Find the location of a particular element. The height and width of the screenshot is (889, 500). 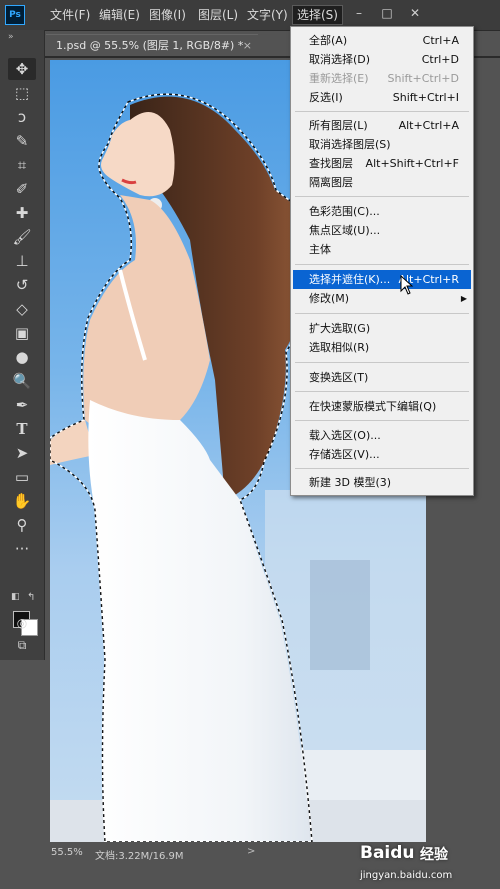

hand-icon: ✋ is located at coordinates (22, 501).